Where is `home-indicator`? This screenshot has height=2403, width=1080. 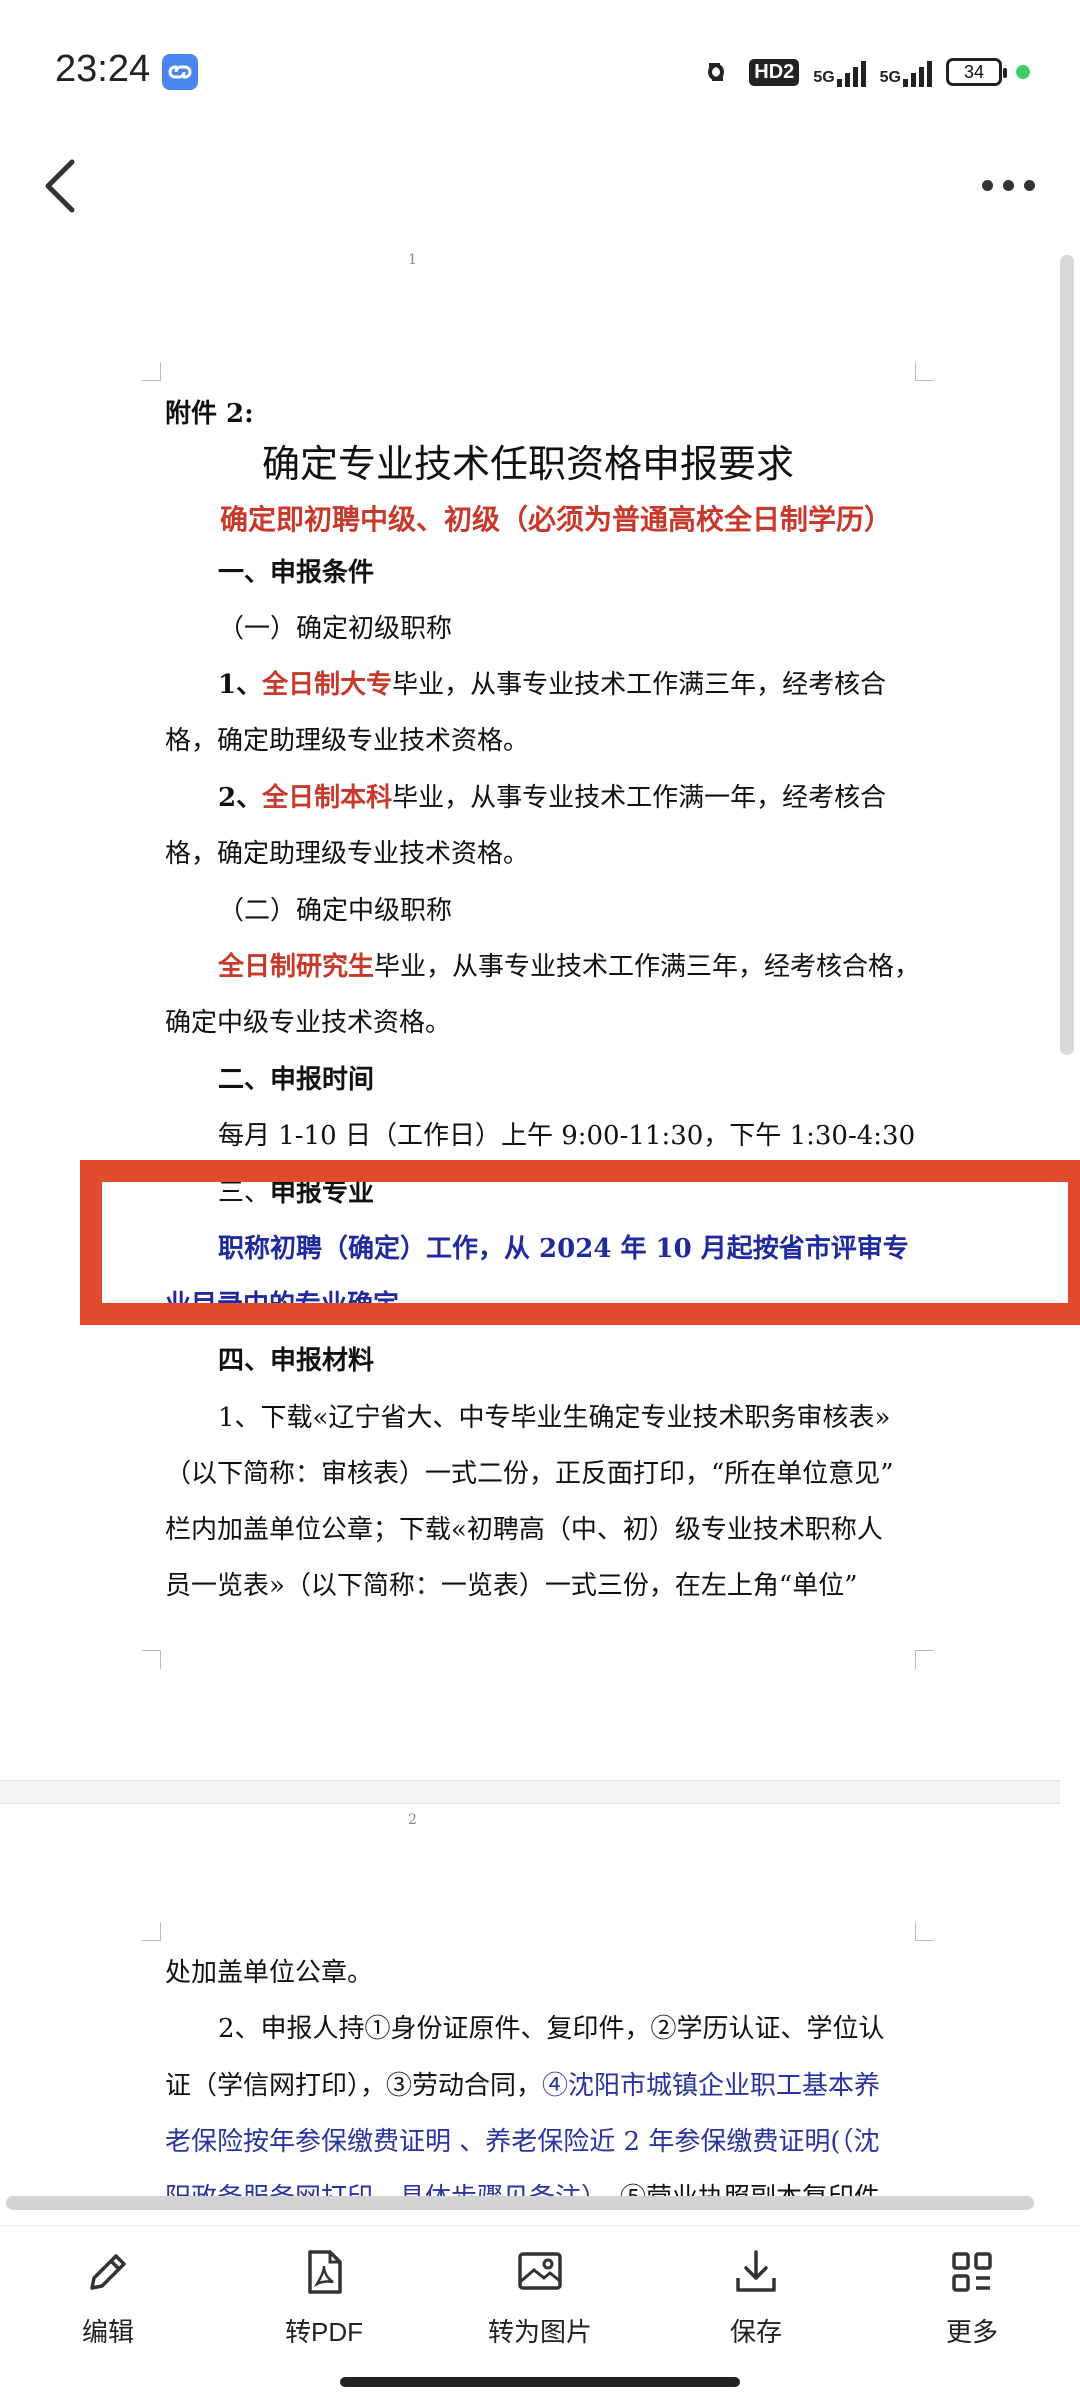
home-indicator is located at coordinates (540, 2382).